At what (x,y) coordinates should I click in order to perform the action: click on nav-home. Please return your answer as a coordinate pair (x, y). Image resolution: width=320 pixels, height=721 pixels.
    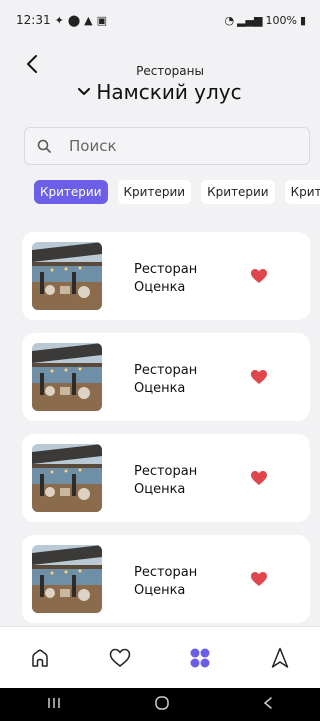
    Looking at the image, I should click on (40, 658).